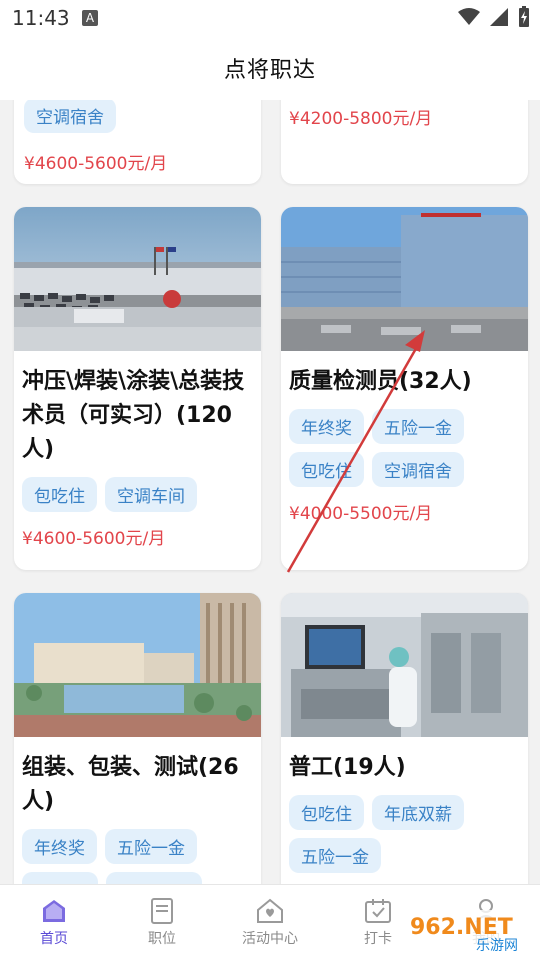  I want to click on job-salary: ¥4000-5500元/月, so click(361, 514).